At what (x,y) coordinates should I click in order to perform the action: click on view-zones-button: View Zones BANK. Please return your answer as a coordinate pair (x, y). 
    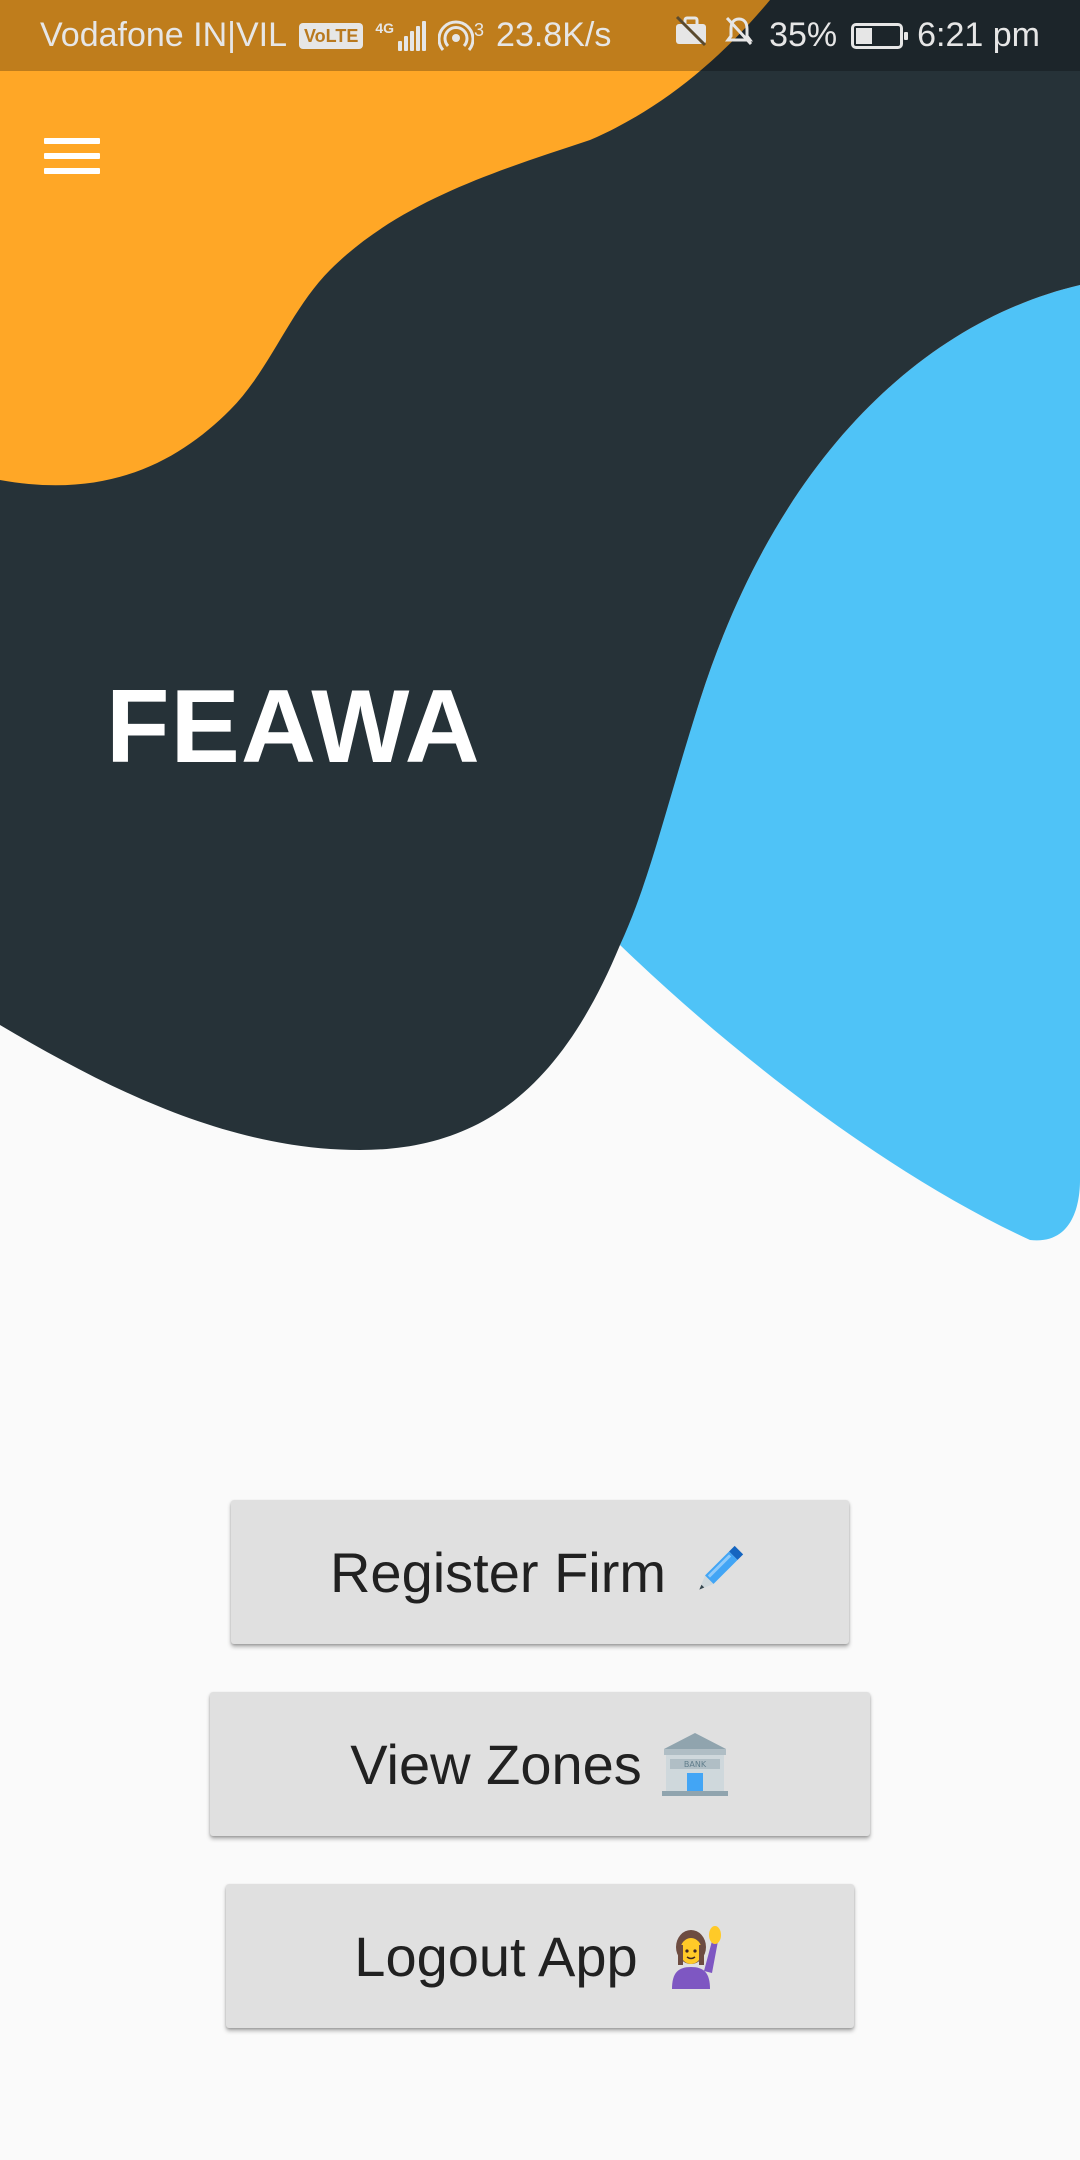
    Looking at the image, I should click on (540, 1764).